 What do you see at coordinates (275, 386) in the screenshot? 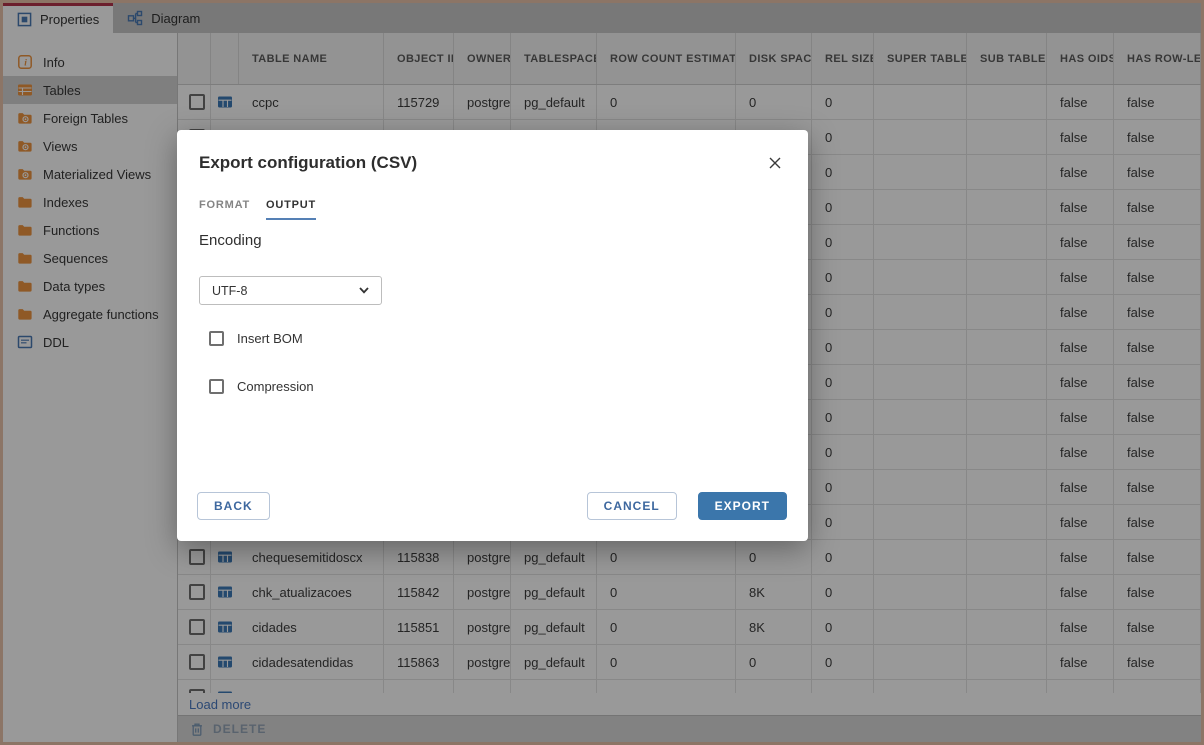
I see `checkbox-label: Compression` at bounding box center [275, 386].